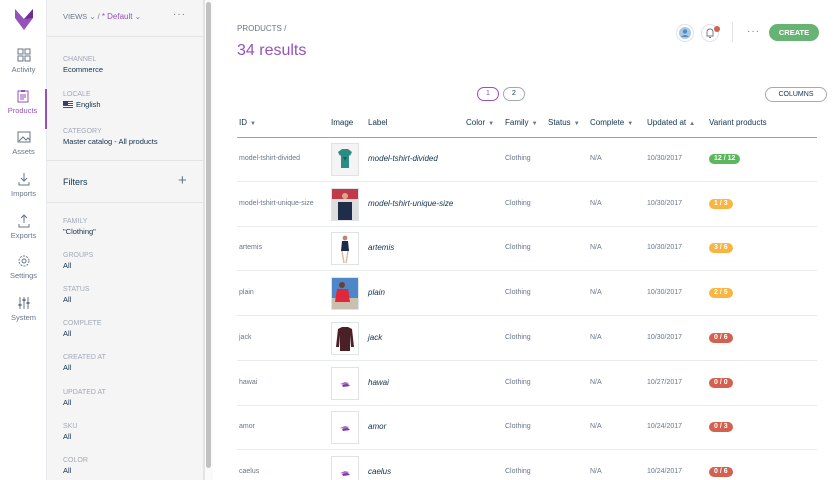 The width and height of the screenshot is (840, 480). Describe the element at coordinates (721, 427) in the screenshot. I see `variant-badge: 0 / 3` at that location.